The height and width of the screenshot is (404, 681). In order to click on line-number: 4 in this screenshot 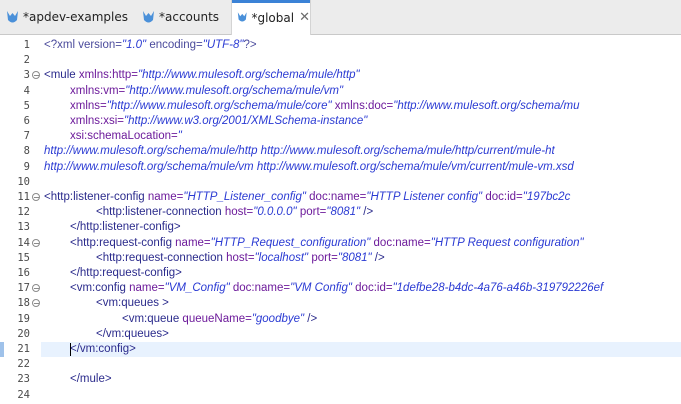, I will do `click(26, 90)`.